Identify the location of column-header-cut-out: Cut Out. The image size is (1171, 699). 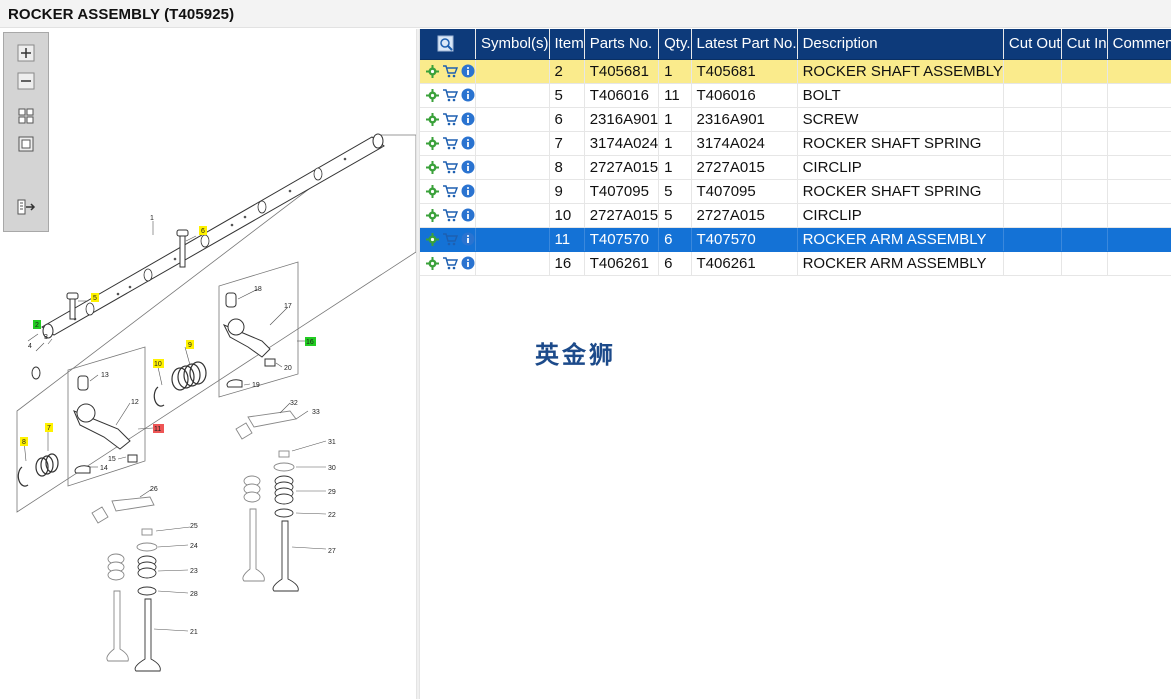
(1032, 44).